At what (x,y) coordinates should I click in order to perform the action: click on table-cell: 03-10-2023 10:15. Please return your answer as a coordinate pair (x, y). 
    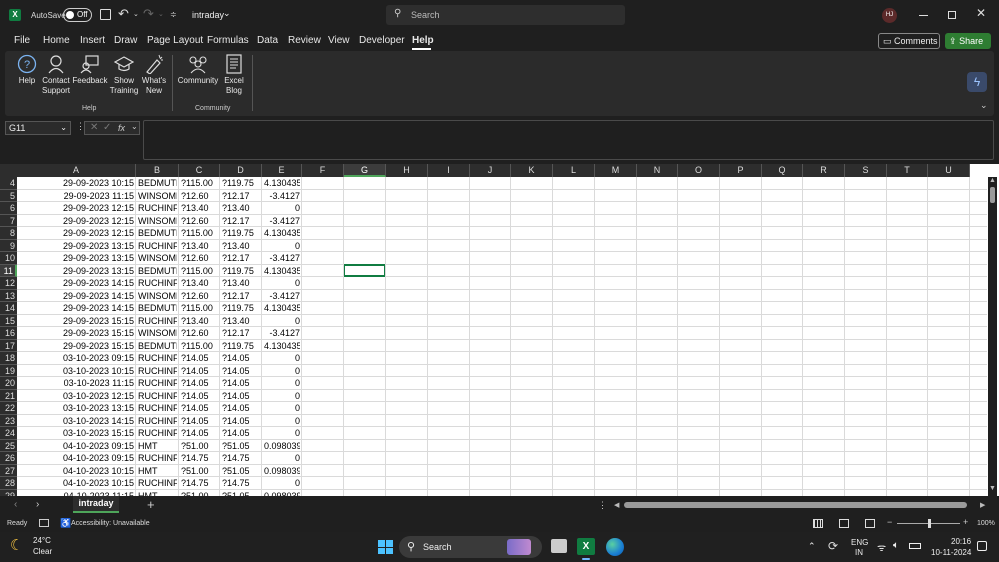
    Looking at the image, I should click on (76, 371).